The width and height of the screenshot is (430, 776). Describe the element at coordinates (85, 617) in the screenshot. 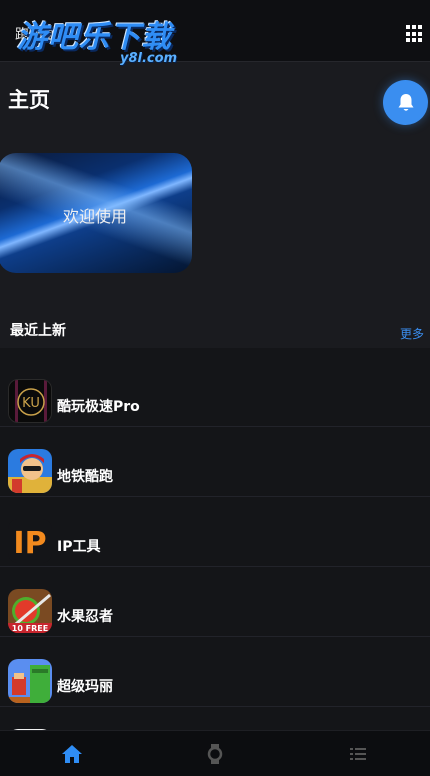

I see `list-item-name: 水果忍者` at that location.